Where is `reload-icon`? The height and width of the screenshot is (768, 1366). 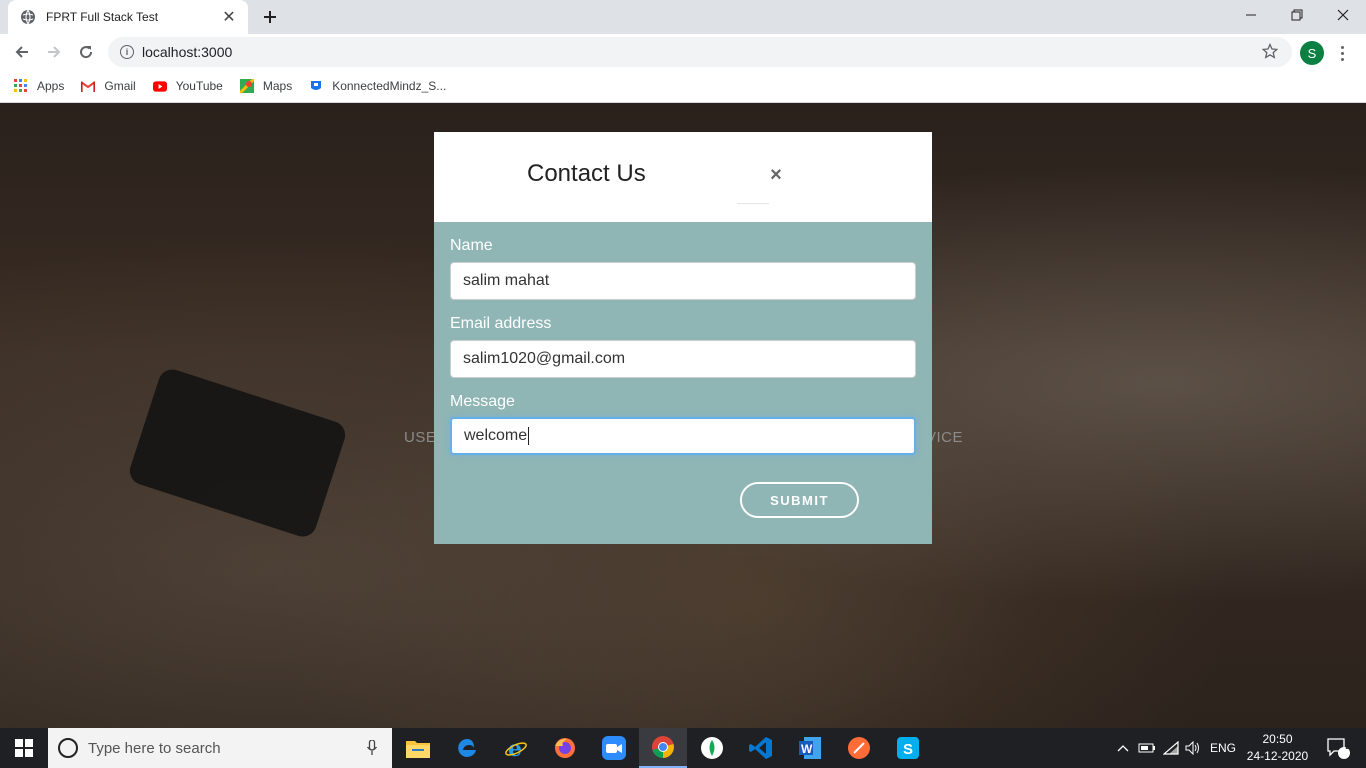
reload-icon is located at coordinates (86, 52).